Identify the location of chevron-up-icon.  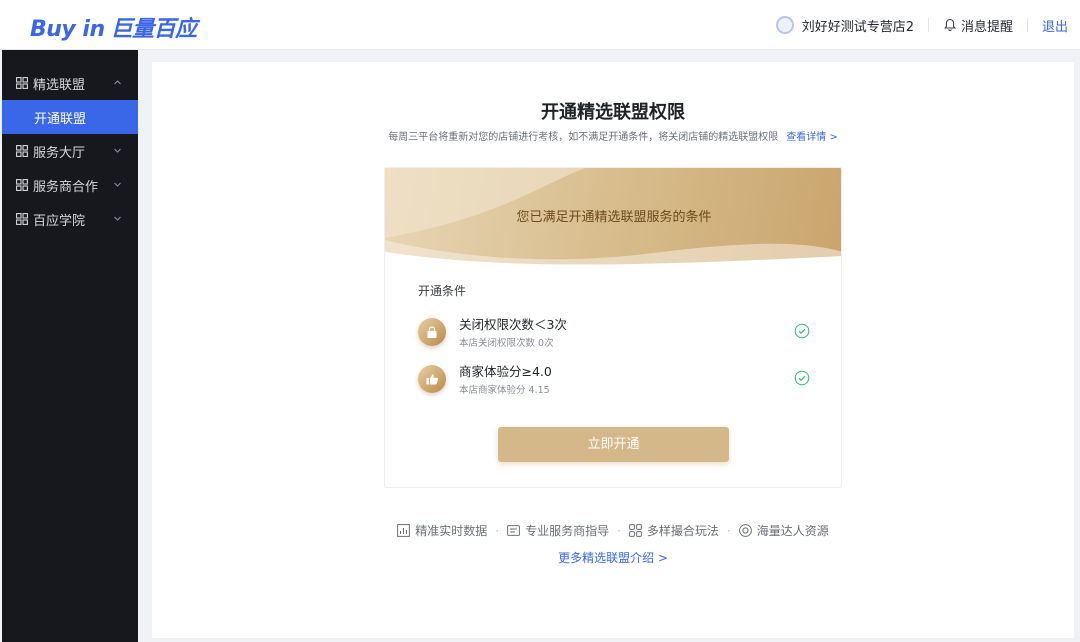
(117, 82).